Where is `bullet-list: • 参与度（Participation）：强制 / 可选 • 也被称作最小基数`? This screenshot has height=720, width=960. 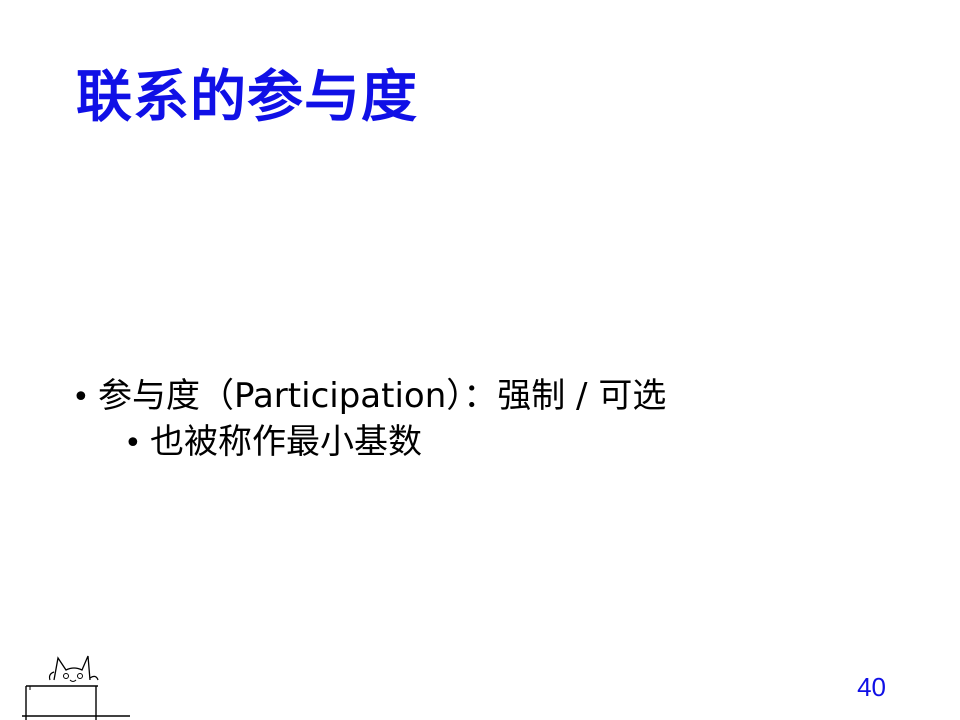 bullet-list: • 参与度（Participation）：强制 / 可选 • 也被称作最小基数 is located at coordinates (369, 420).